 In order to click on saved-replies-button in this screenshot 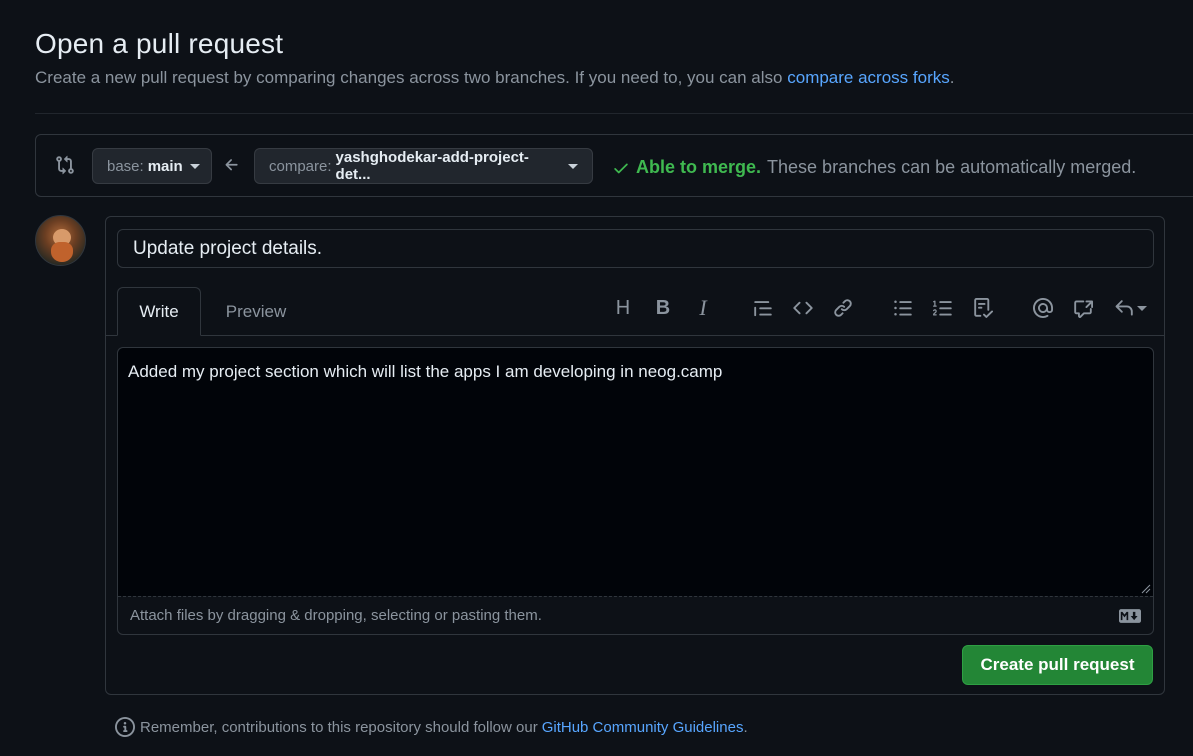, I will do `click(1130, 308)`.